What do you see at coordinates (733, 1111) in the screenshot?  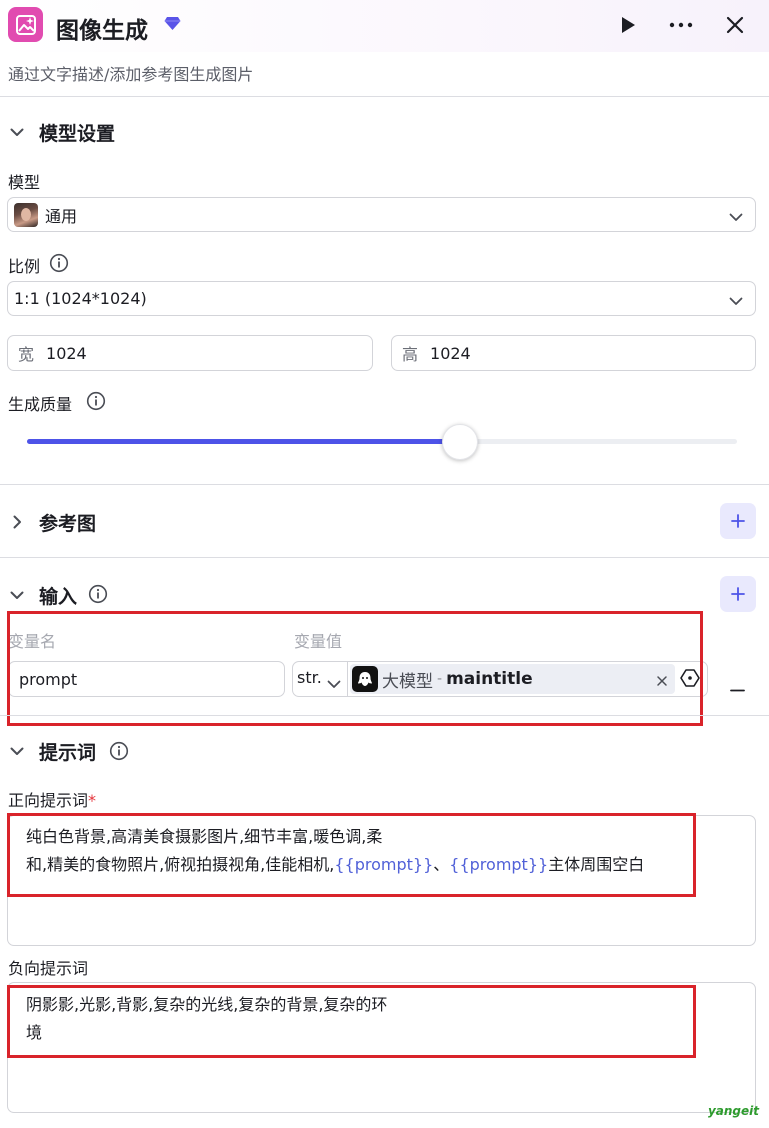 I see `watermark: yangeit` at bounding box center [733, 1111].